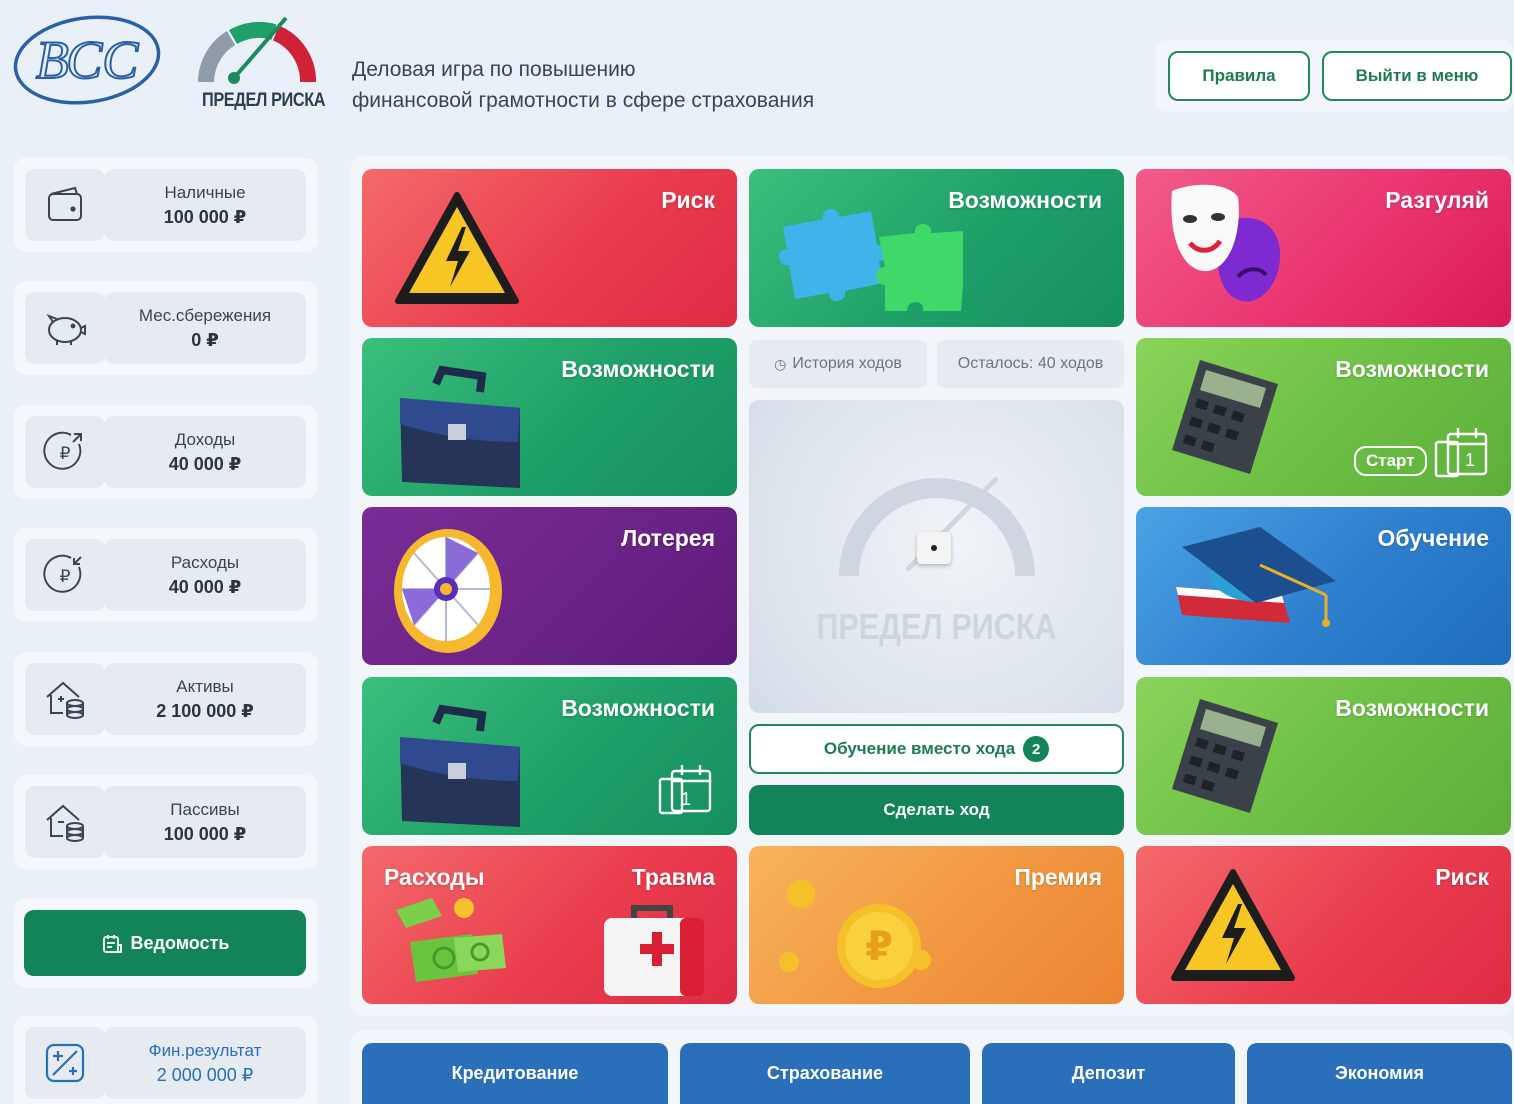 The height and width of the screenshot is (1104, 1514). I want to click on tile-title: Разгуляй, so click(1437, 200).